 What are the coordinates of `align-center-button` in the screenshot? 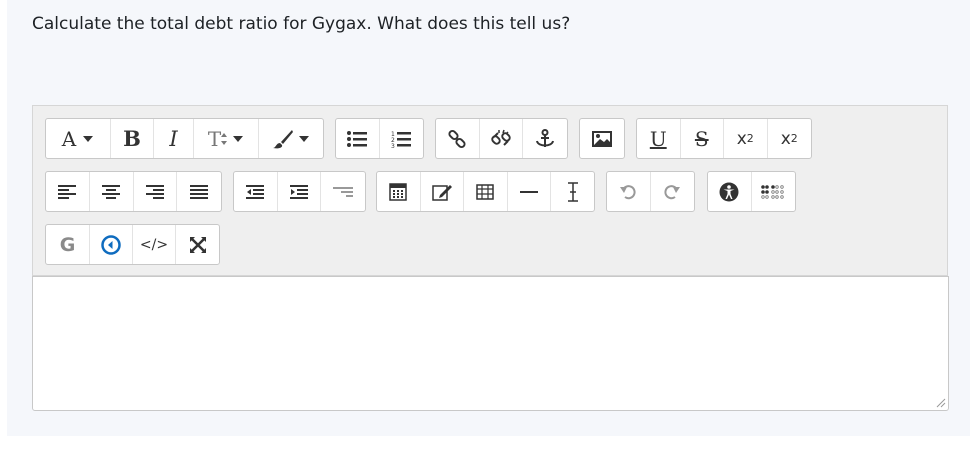 It's located at (112, 191).